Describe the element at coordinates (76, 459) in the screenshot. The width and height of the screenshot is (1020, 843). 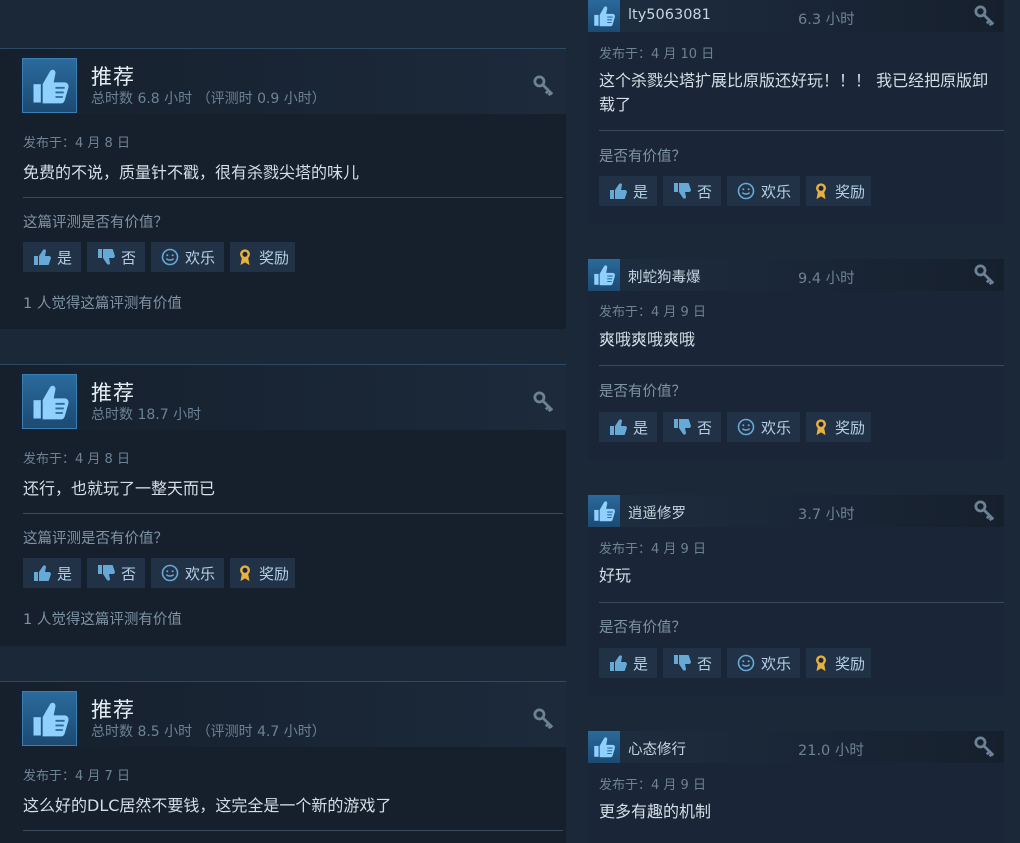
I see `posted-date: 发布于：4 月 8 日` at that location.